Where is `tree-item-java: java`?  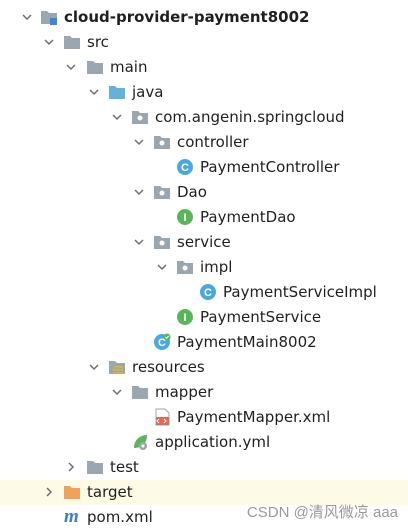
tree-item-java: java is located at coordinates (204, 92).